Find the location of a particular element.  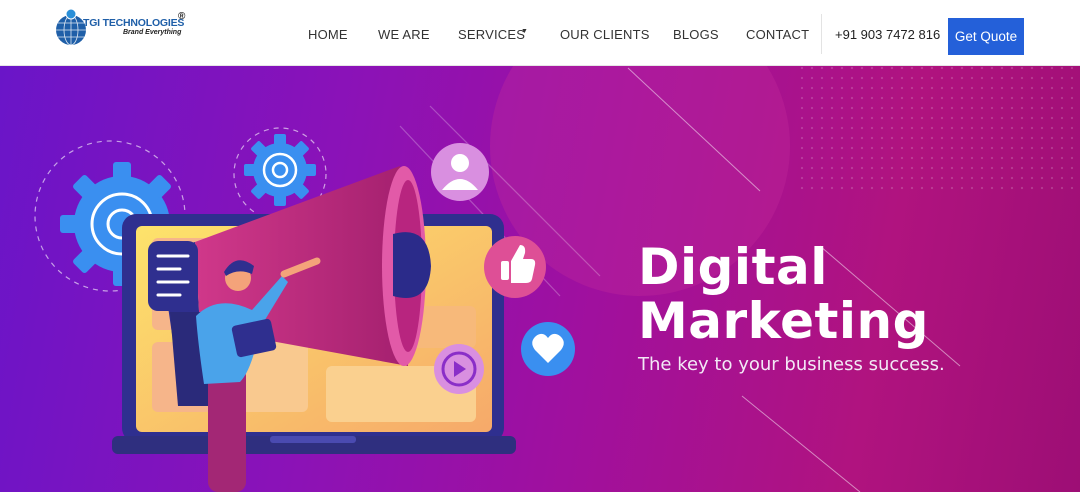

nav-divider is located at coordinates (821, 34).